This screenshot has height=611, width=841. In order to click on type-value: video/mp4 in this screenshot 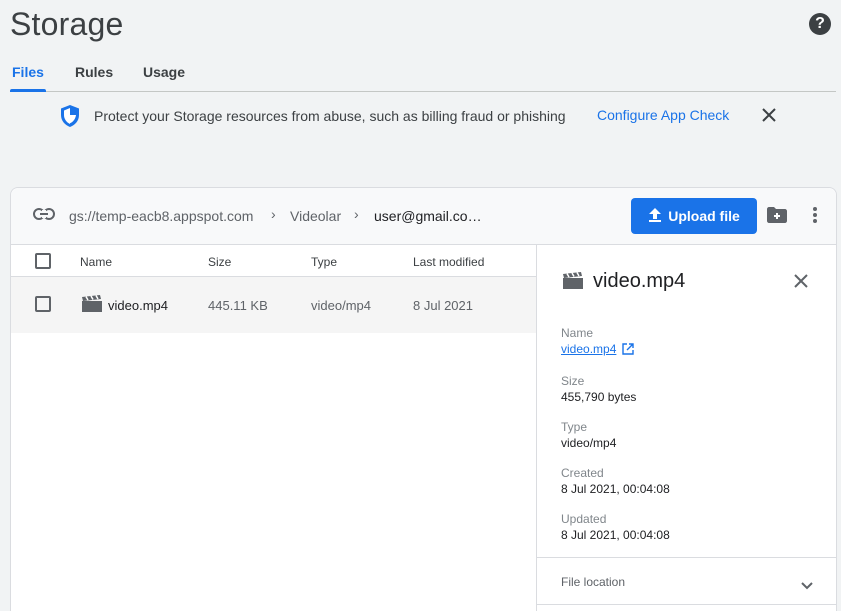, I will do `click(589, 443)`.